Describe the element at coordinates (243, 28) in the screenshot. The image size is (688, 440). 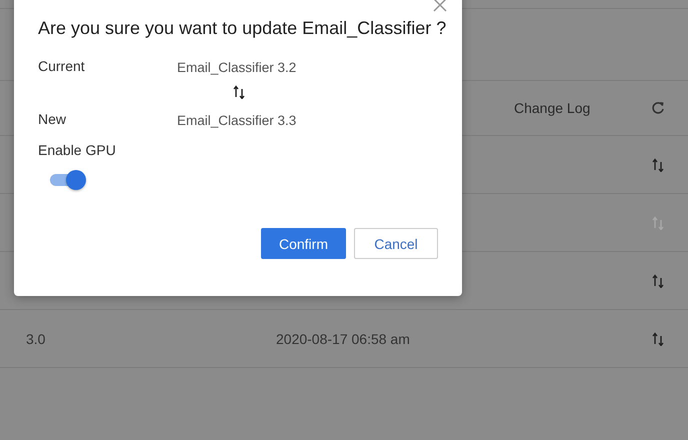
I see `dialog-title: Are you sure you want to update Email_Classifier ?` at that location.